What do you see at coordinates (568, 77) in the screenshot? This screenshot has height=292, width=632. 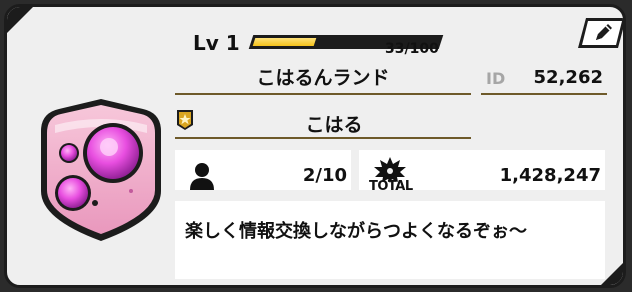 I see `id-value: 52,262` at bounding box center [568, 77].